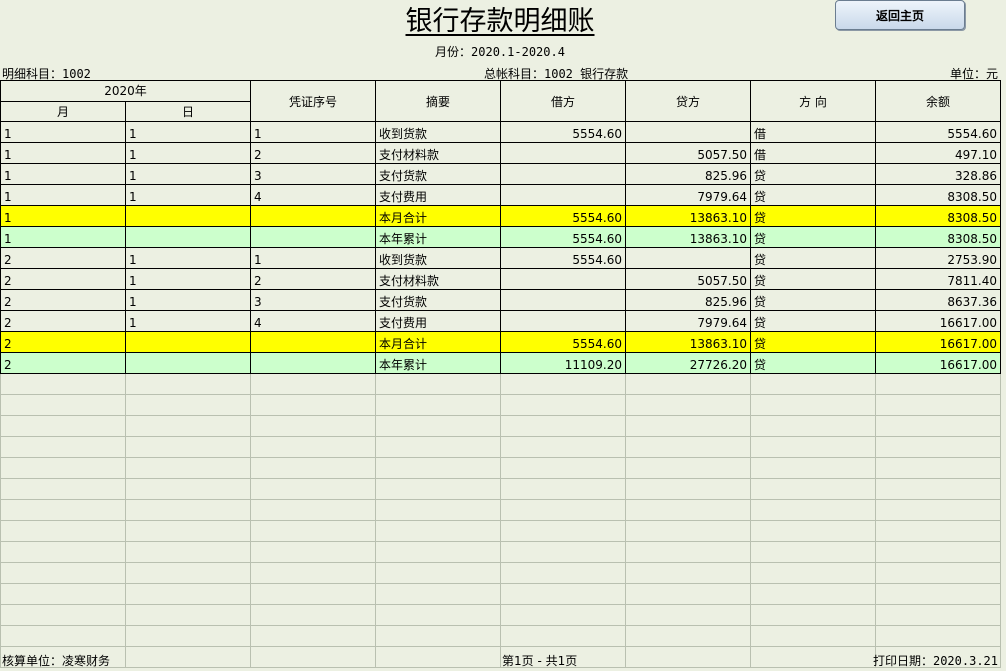 The width and height of the screenshot is (1006, 671). I want to click on table-row: 2 1 1 收到货款 5554.60 贷 2753.90, so click(501, 258).